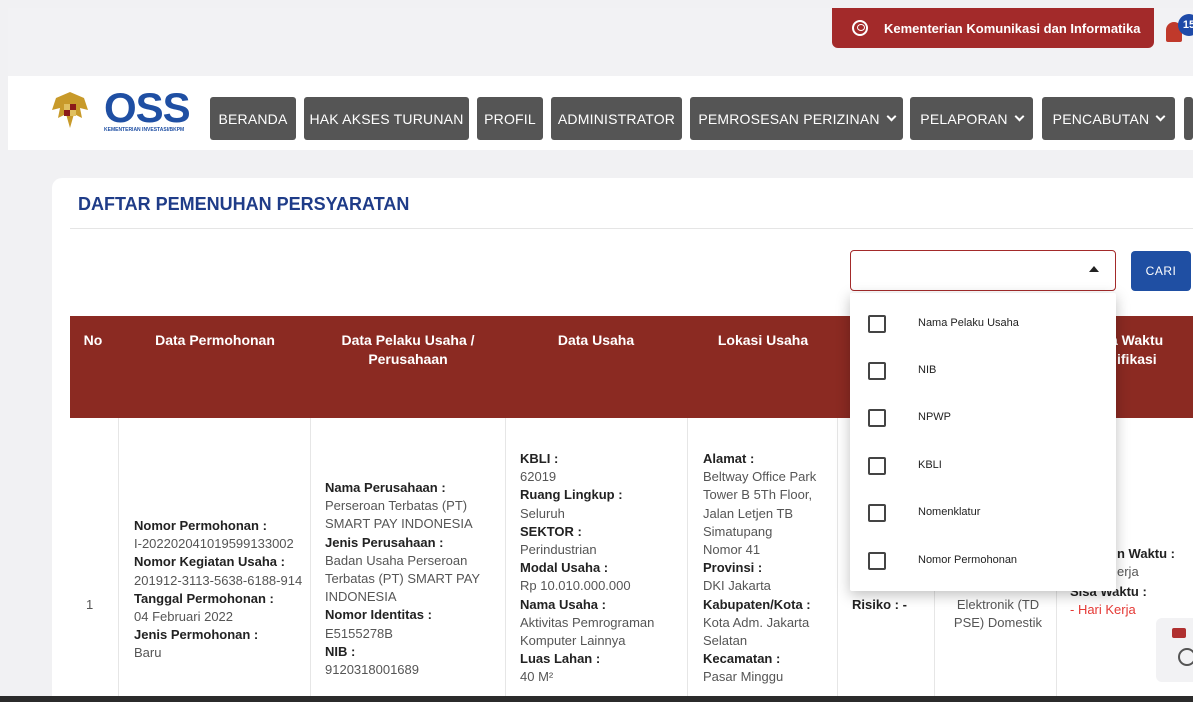  What do you see at coordinates (983, 513) in the screenshot?
I see `filter-option: Nomenklatur` at bounding box center [983, 513].